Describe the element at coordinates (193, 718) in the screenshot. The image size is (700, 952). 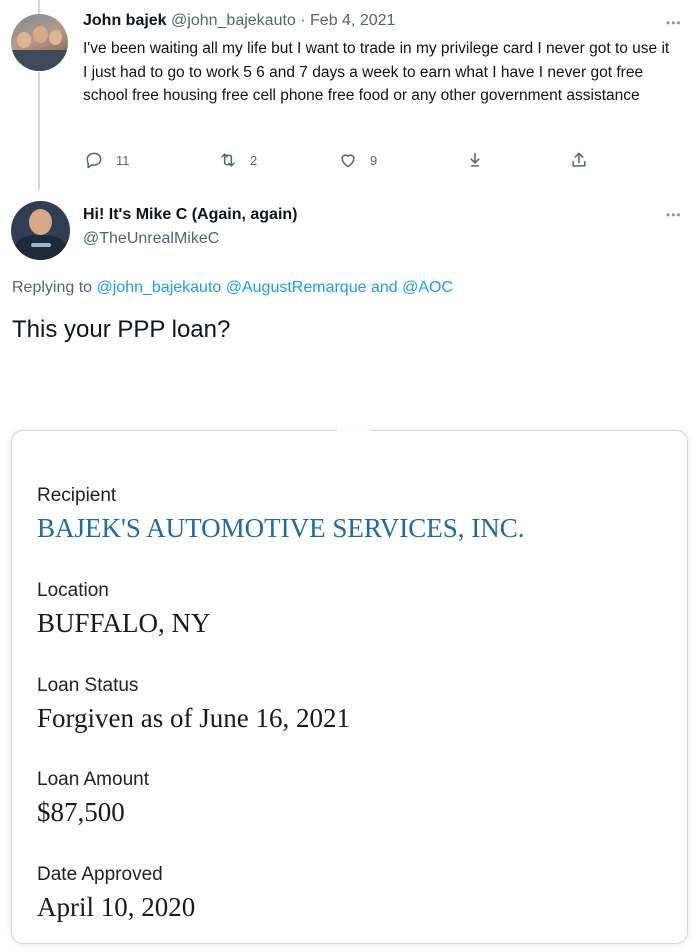
I see `loan-status-value: Forgiven as of June 16, 2021` at that location.